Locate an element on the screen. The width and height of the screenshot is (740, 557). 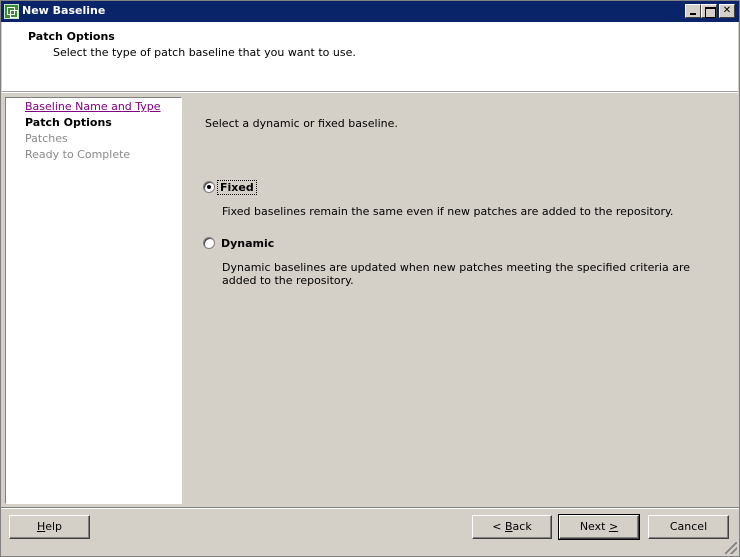
fixed-radio is located at coordinates (209, 187).